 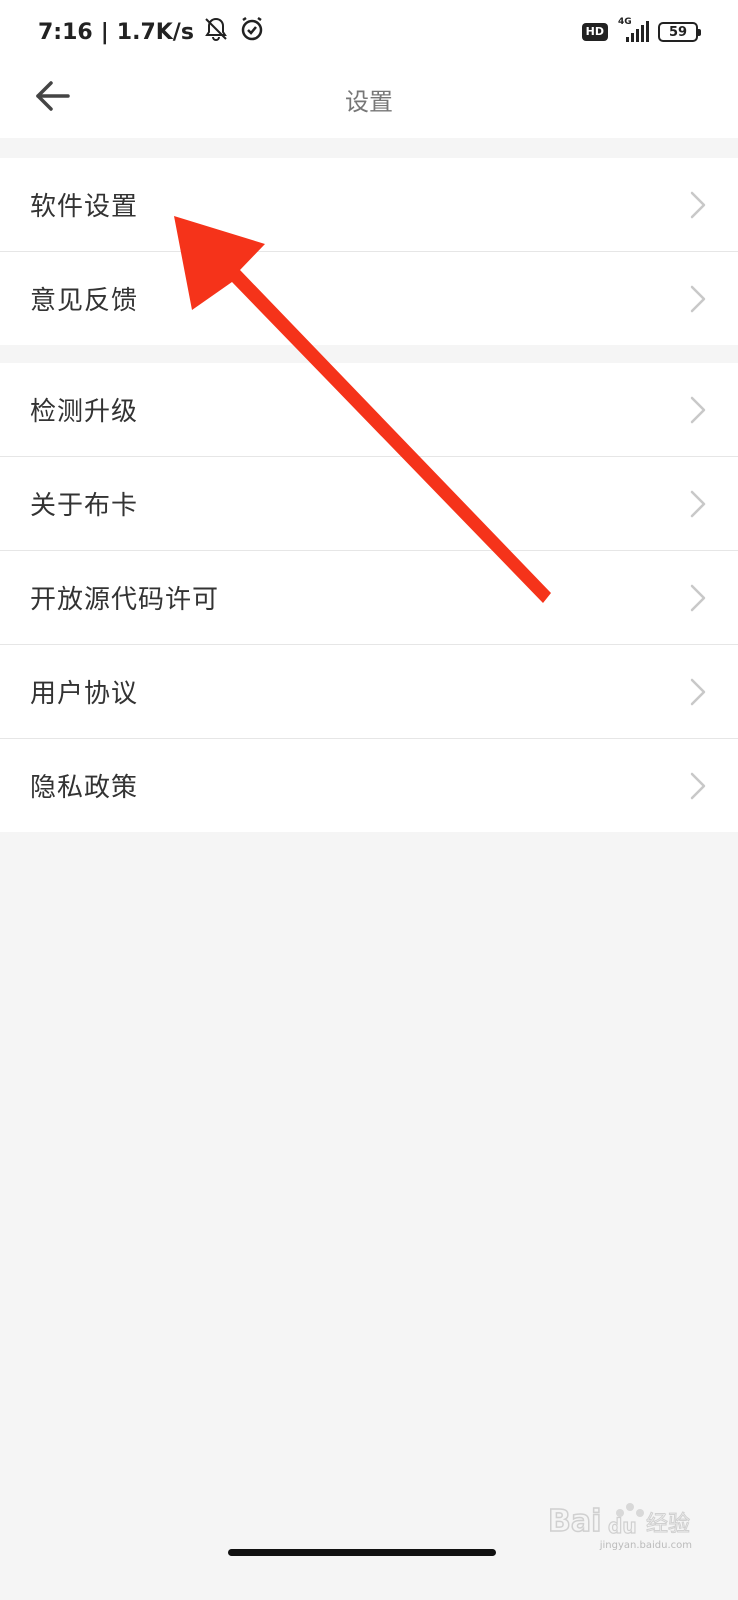 I want to click on svg-text: 经验, so click(x=668, y=1524).